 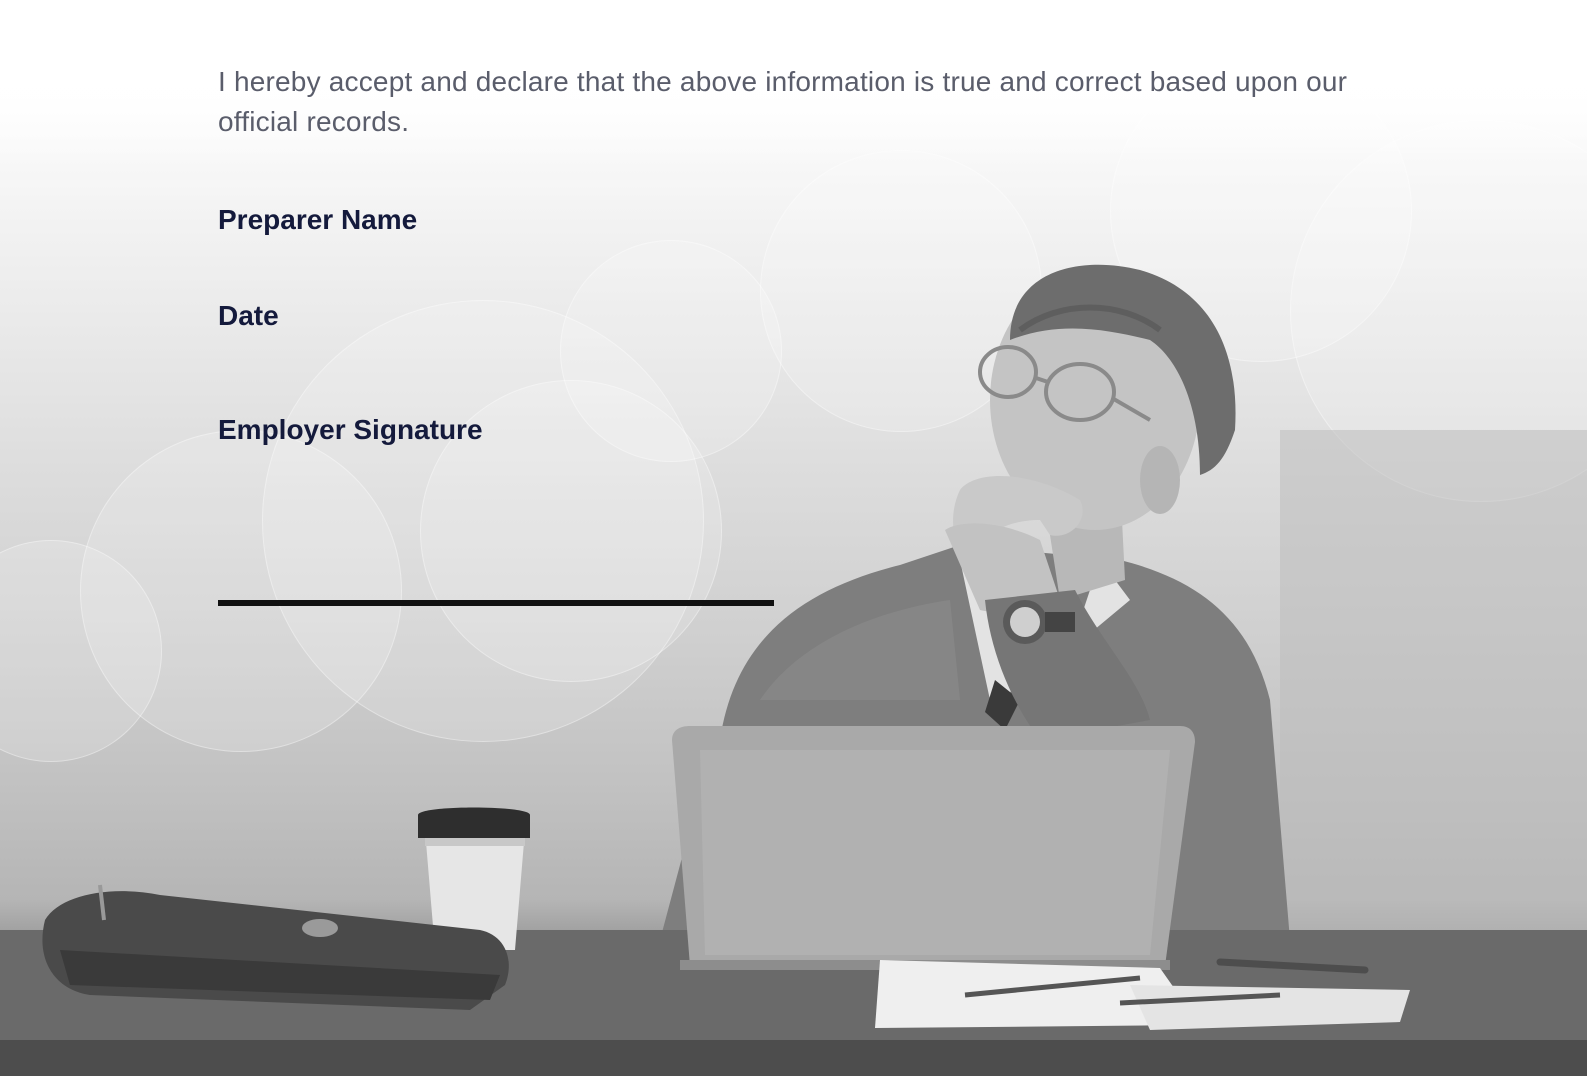 What do you see at coordinates (248, 315) in the screenshot?
I see `date-label: Date` at bounding box center [248, 315].